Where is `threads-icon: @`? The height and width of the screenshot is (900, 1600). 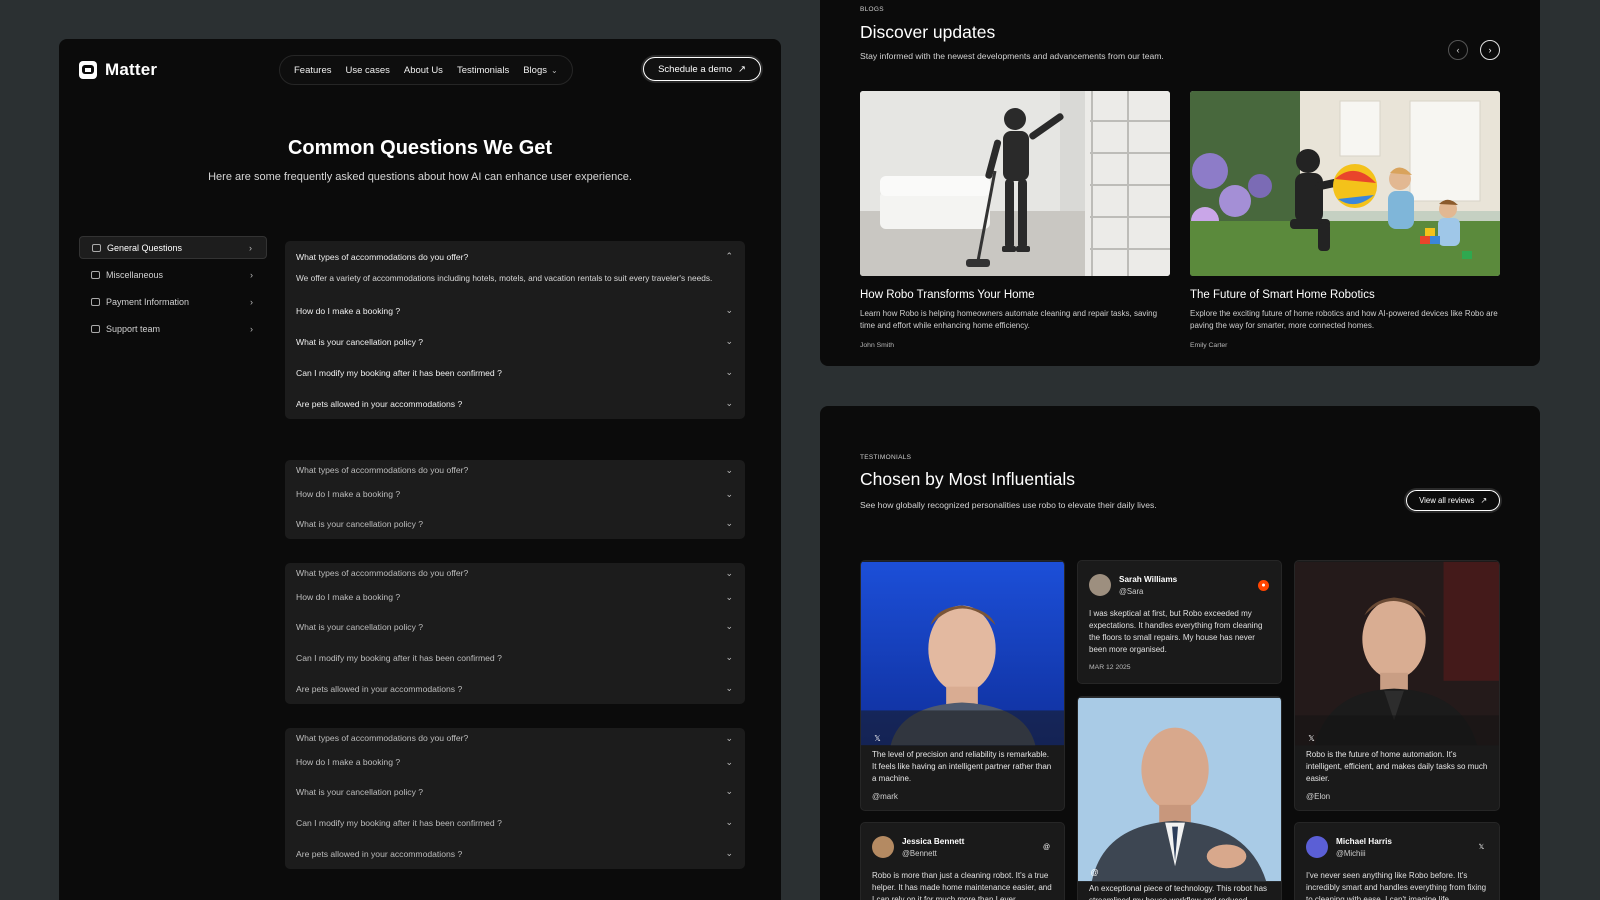
threads-icon: @ is located at coordinates (1046, 847).